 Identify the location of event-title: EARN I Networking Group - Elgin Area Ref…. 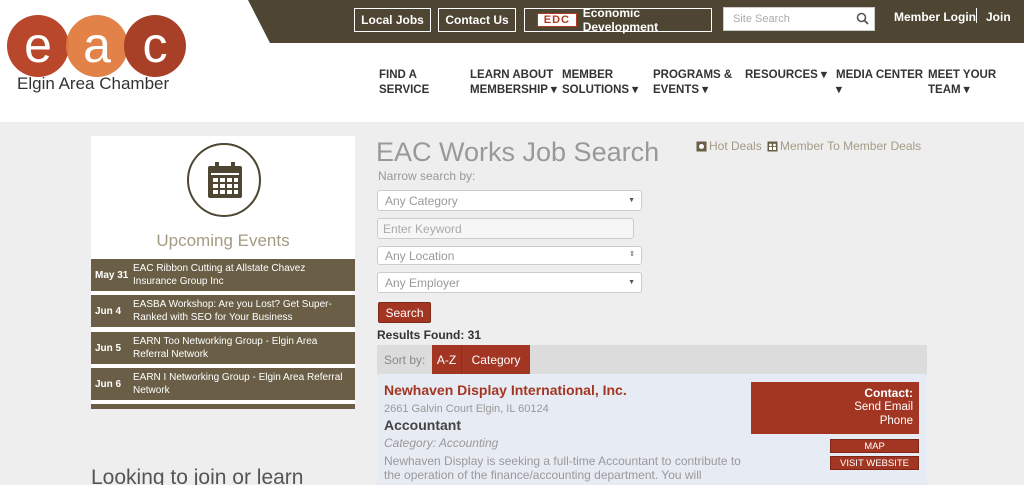
(238, 384).